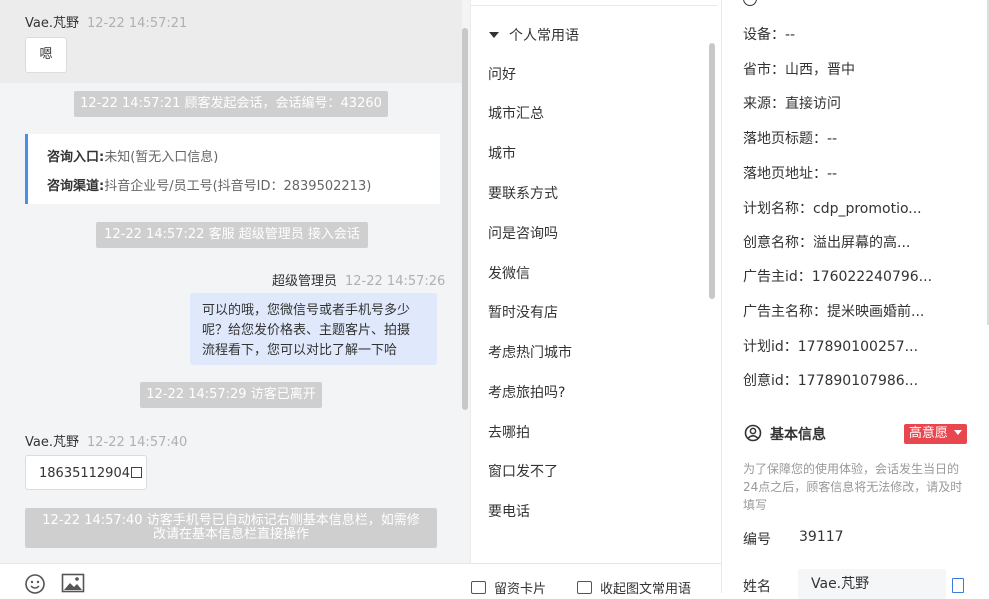  What do you see at coordinates (300, 350) in the screenshot?
I see `agent-message-line: 流程看下，您可以对比了解一下哈` at bounding box center [300, 350].